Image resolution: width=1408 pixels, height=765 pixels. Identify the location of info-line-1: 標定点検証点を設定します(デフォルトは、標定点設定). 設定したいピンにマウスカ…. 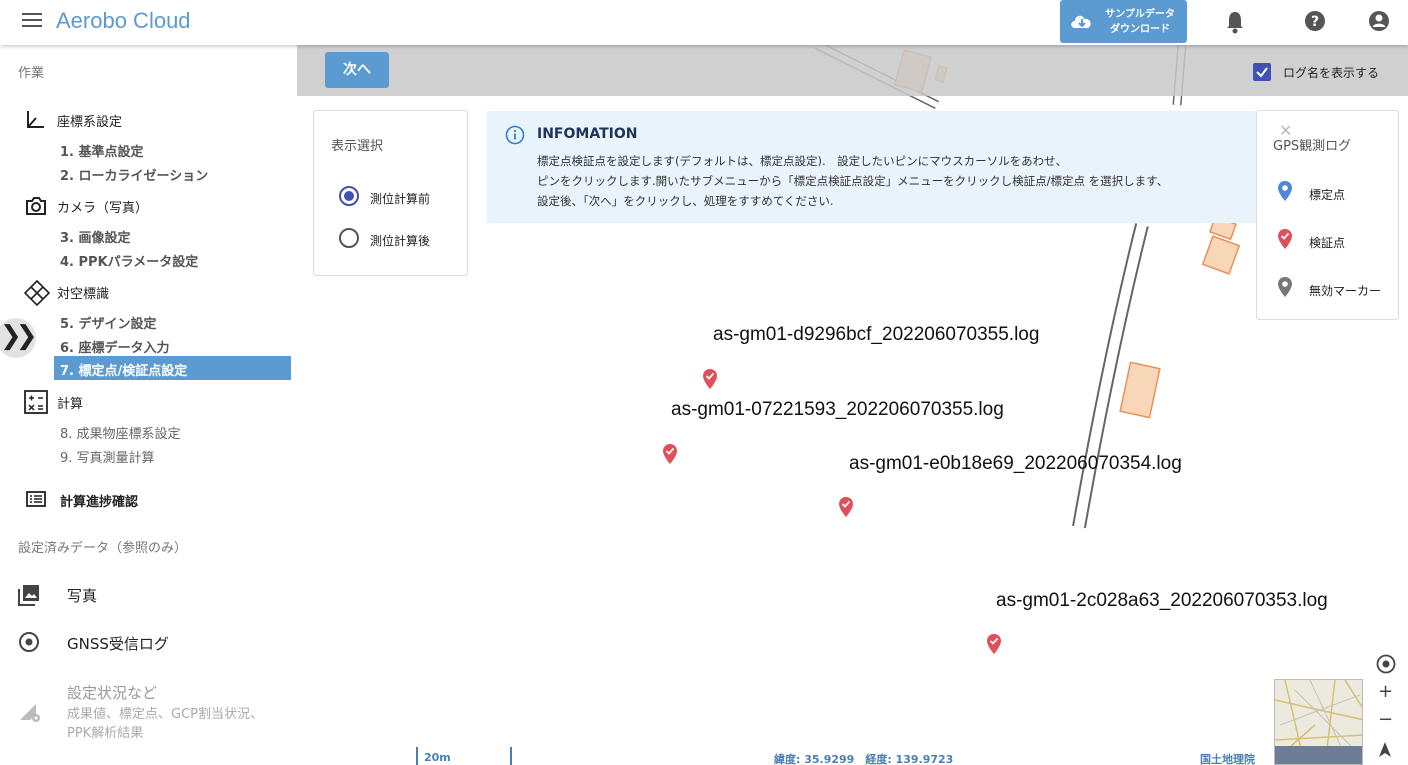
(802, 161).